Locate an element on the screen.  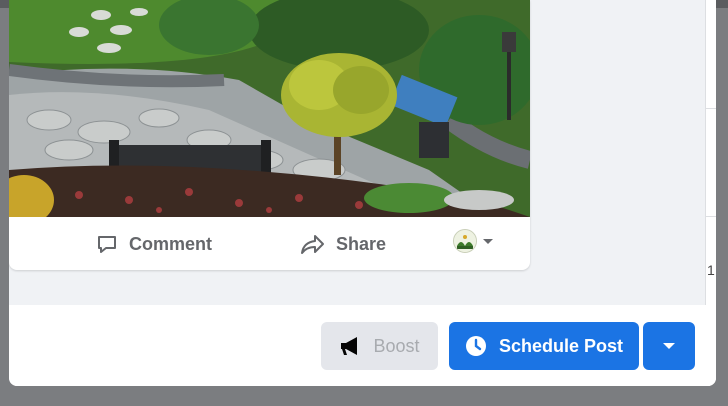
side-text: 1 is located at coordinates (711, 270).